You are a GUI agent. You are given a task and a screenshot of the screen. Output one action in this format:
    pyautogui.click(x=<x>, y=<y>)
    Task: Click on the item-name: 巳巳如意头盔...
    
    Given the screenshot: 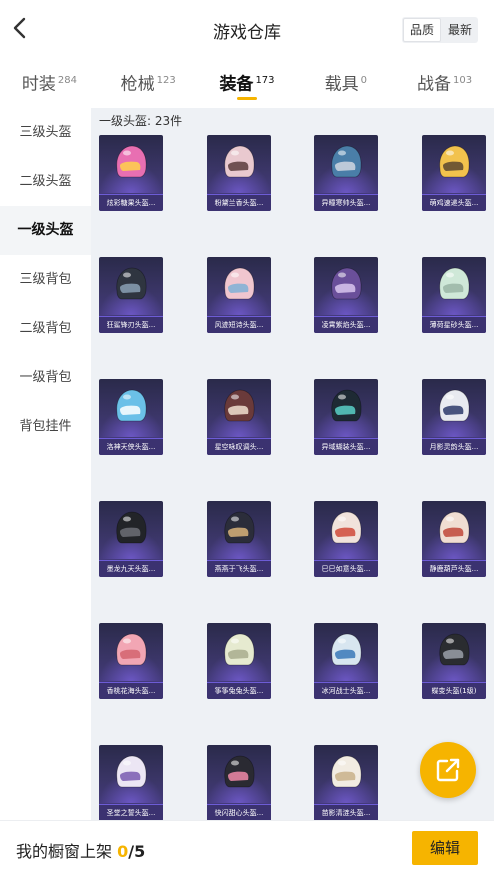 What is the action you would take?
    pyautogui.click(x=346, y=568)
    